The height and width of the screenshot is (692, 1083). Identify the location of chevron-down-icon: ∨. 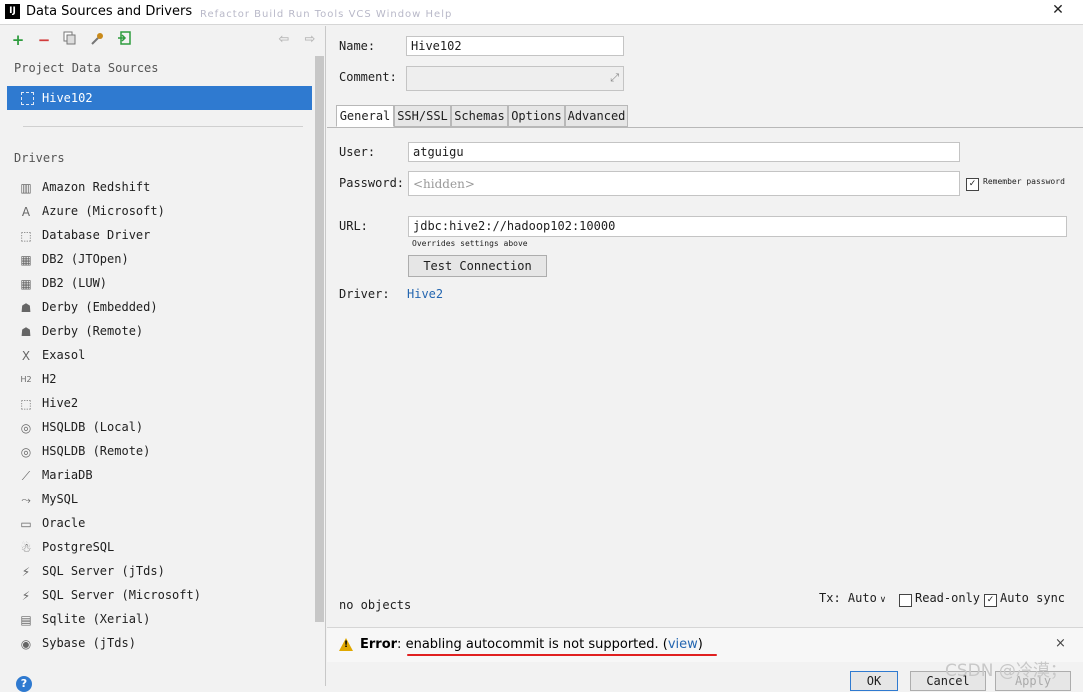
(881, 600).